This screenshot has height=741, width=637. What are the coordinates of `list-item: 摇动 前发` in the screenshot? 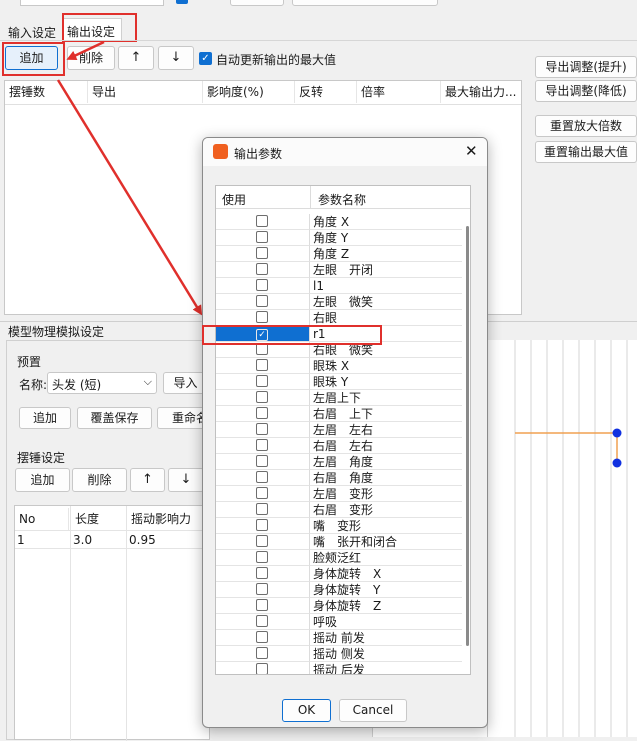 It's located at (339, 638).